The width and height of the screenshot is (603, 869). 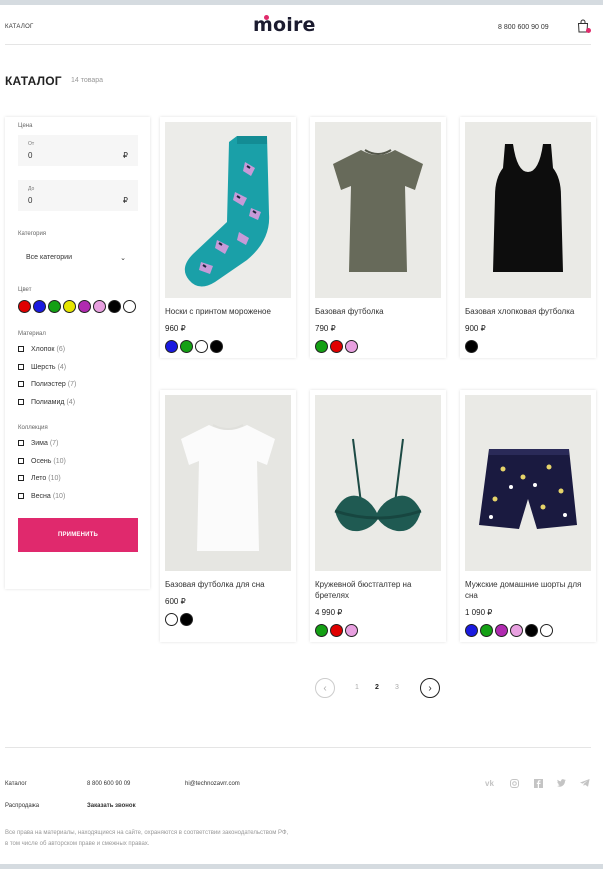 I want to click on vk-icon: vk, so click(x=489, y=783).